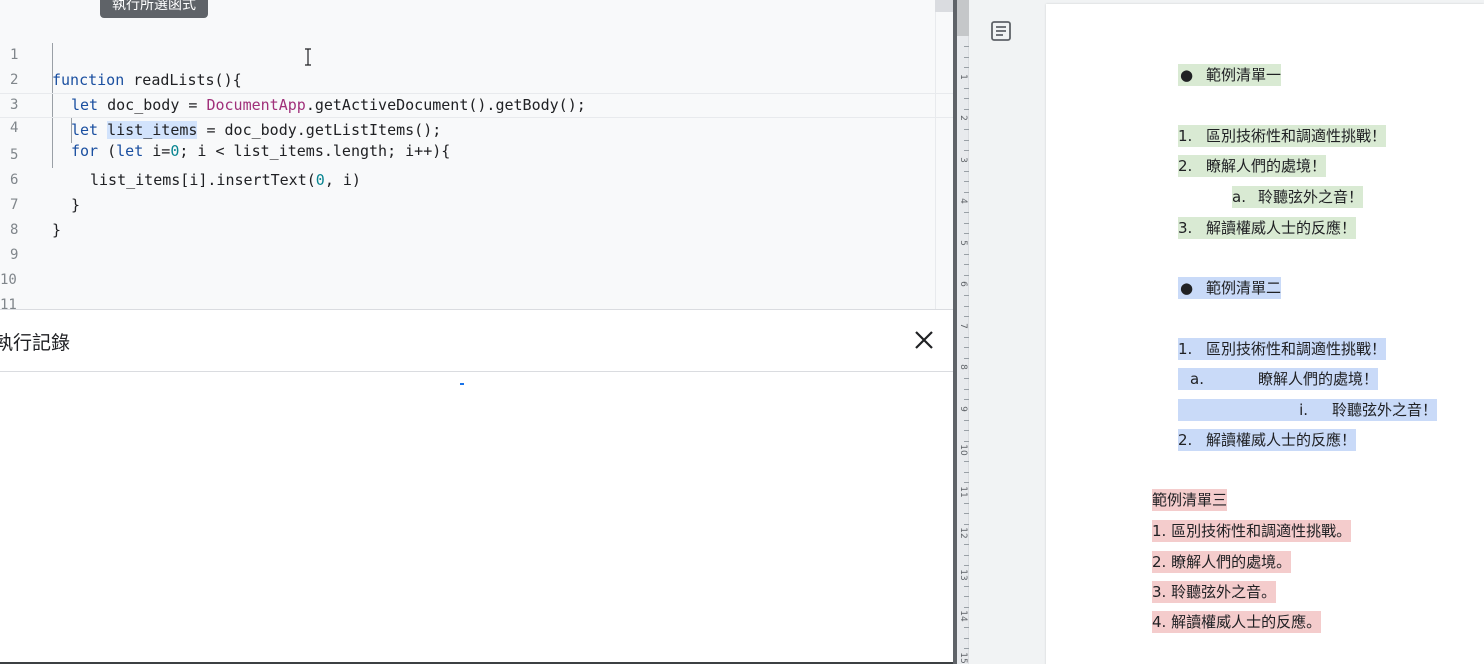  What do you see at coordinates (963, 332) in the screenshot?
I see `vertical-ruler: 1 2 3 4 5 6 7 8 9 10 11 12 13 14 15` at bounding box center [963, 332].